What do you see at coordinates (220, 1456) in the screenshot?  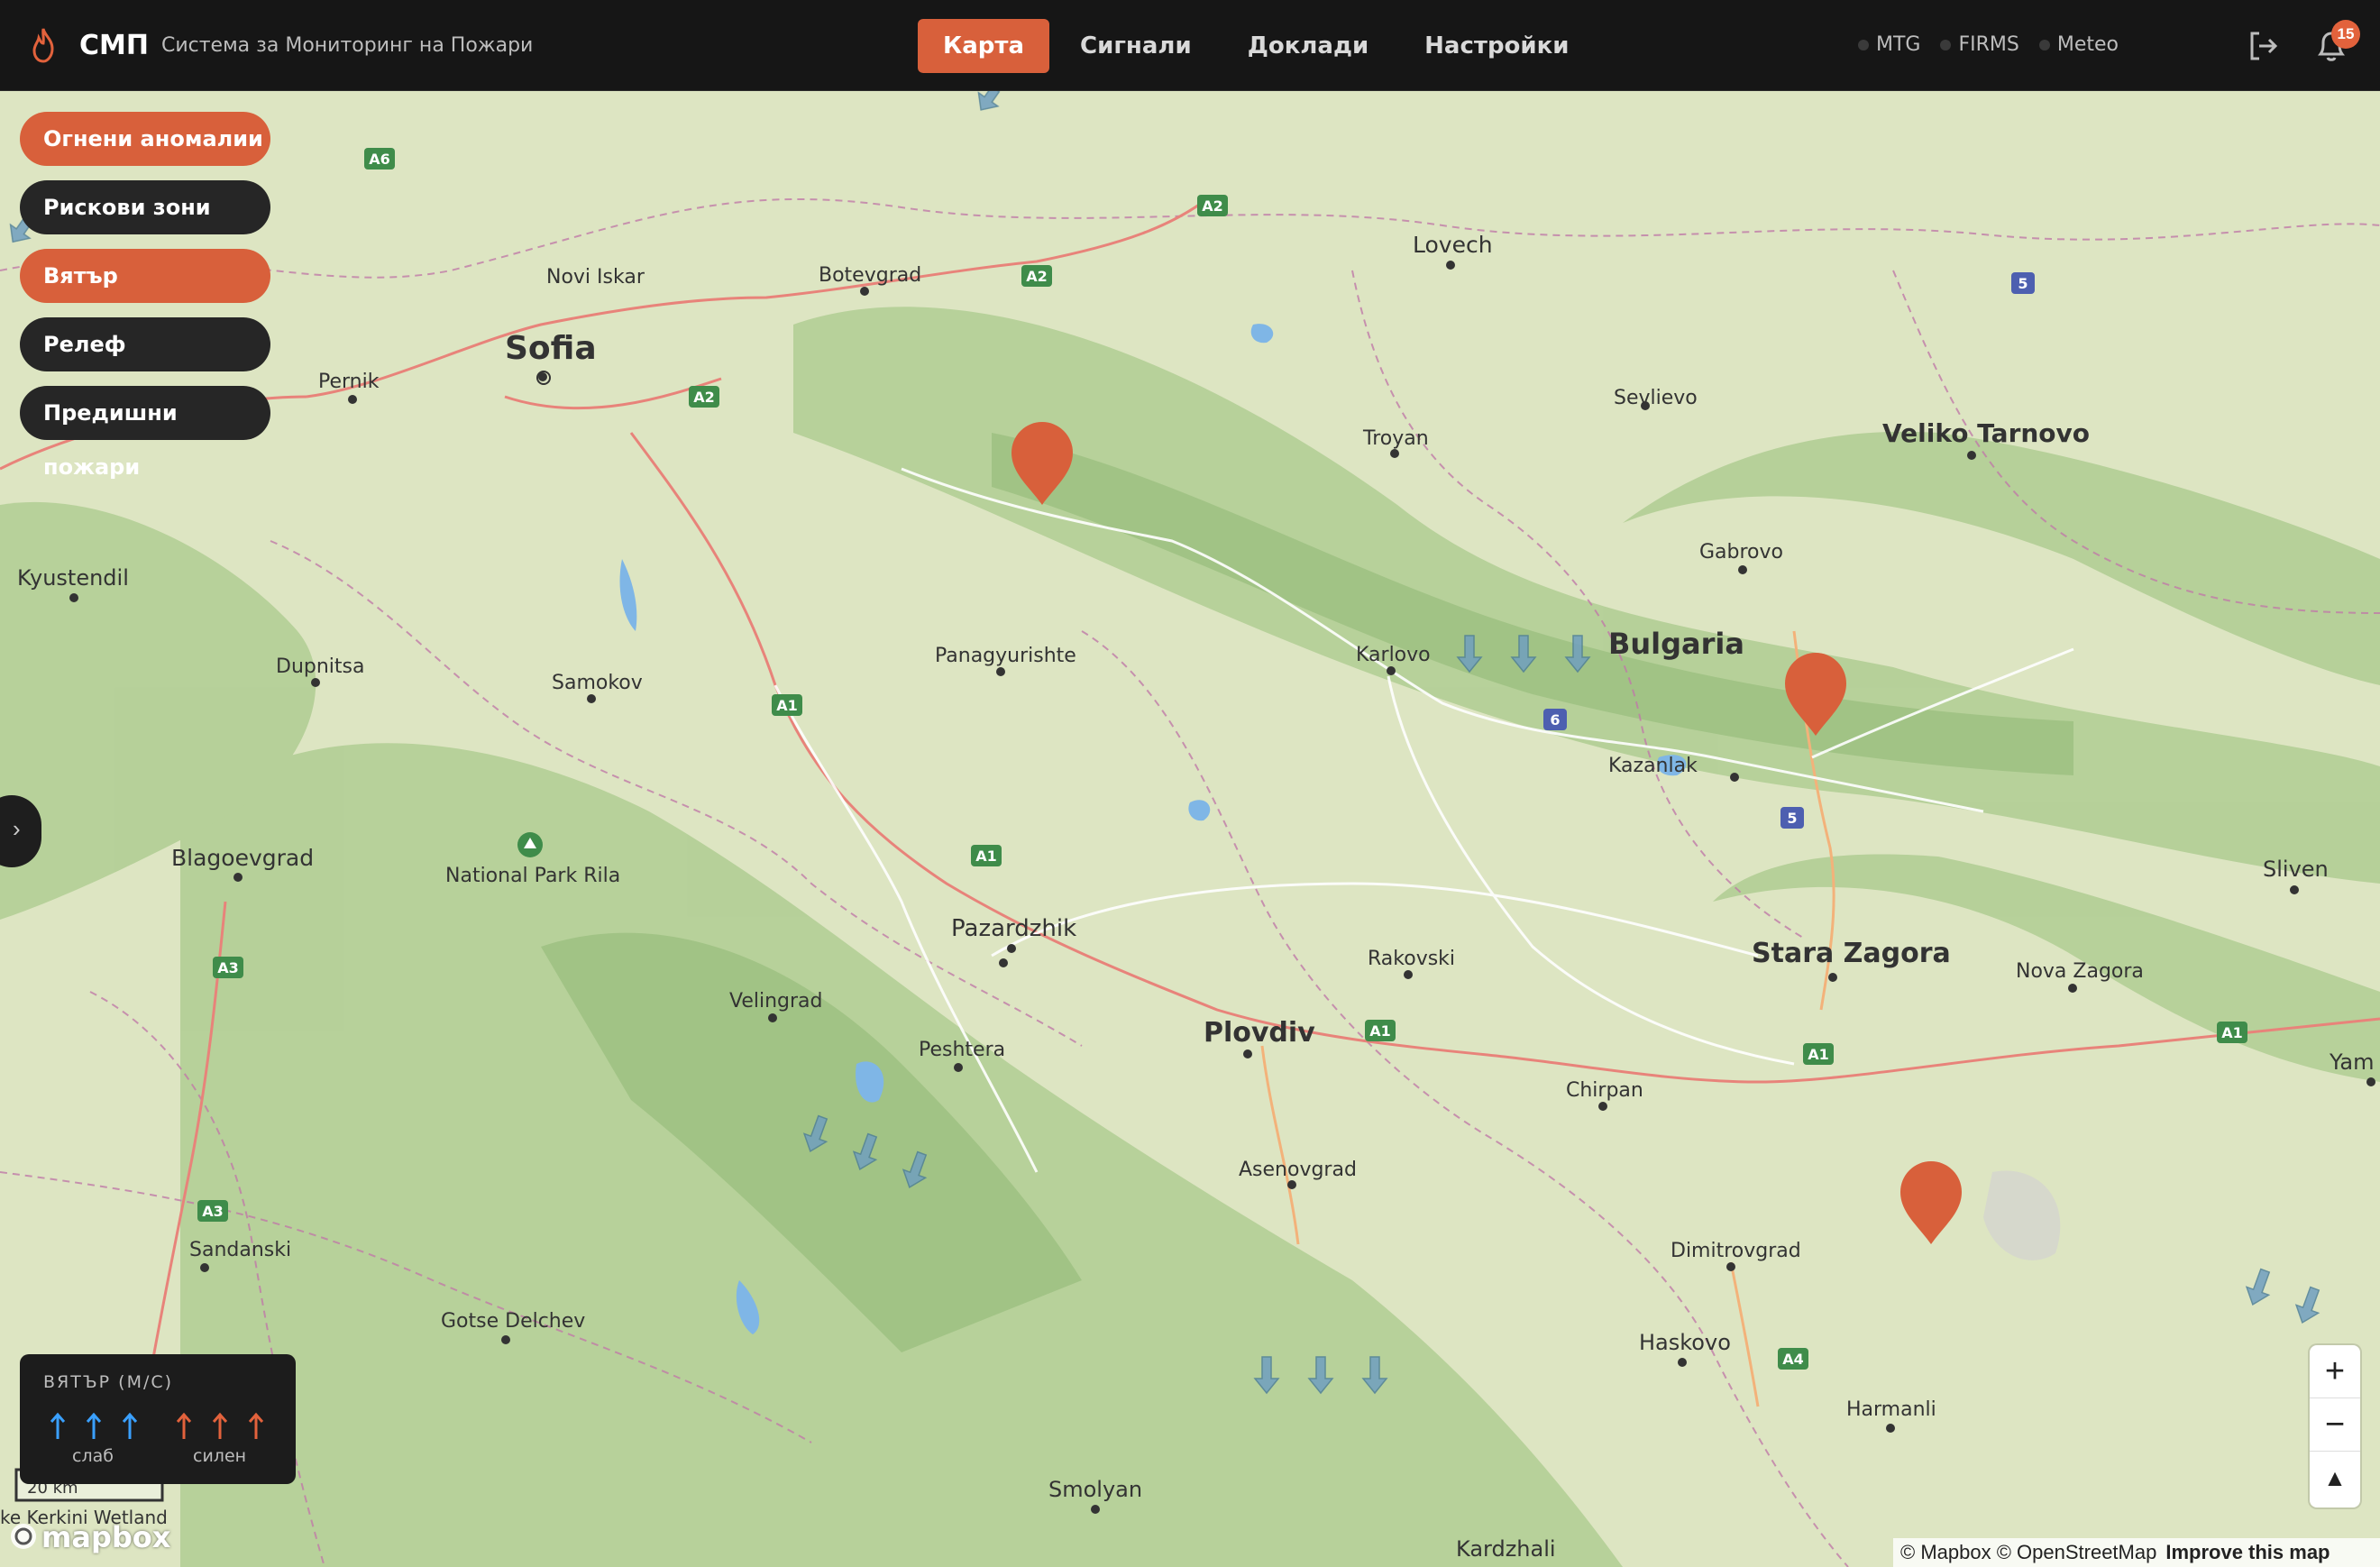 I see `legend-strong-label: силен` at bounding box center [220, 1456].